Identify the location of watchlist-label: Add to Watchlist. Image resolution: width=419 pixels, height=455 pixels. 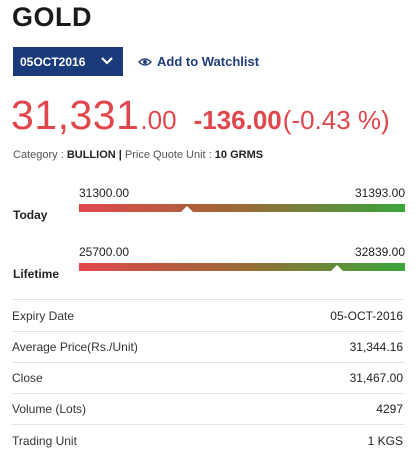
(208, 61).